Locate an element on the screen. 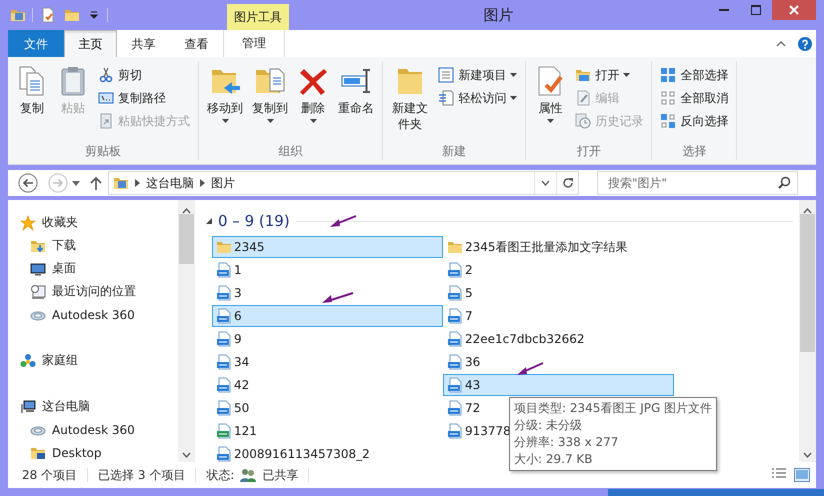  selection-count: 已选择 3 个项目 is located at coordinates (142, 475).